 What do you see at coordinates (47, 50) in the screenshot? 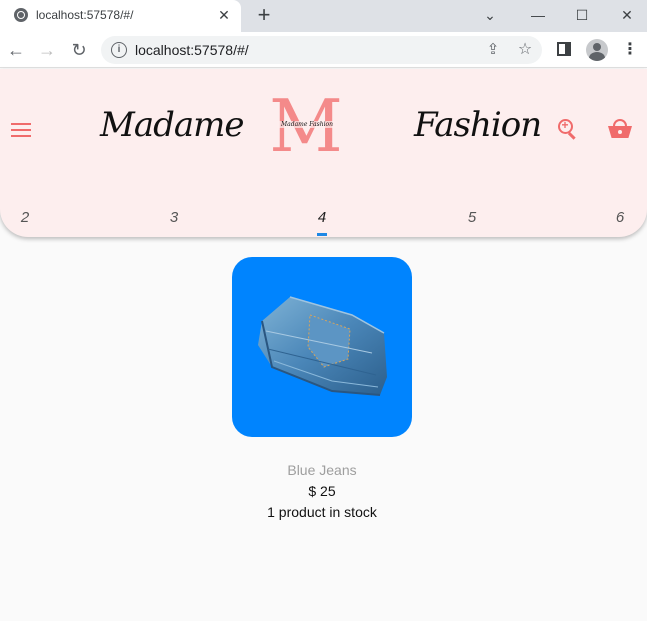
I see `forward-arrow-icon: →` at bounding box center [47, 50].